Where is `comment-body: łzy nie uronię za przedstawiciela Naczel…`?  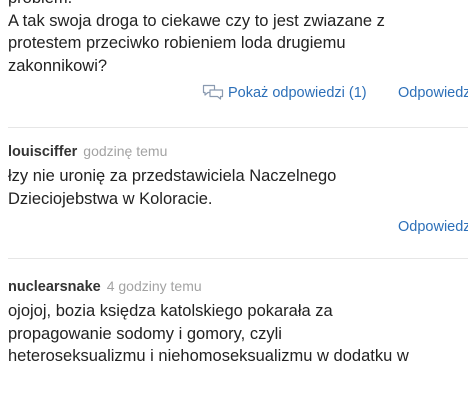
comment-body: łzy nie uronię za przedstawiciela Naczel… is located at coordinates (238, 187).